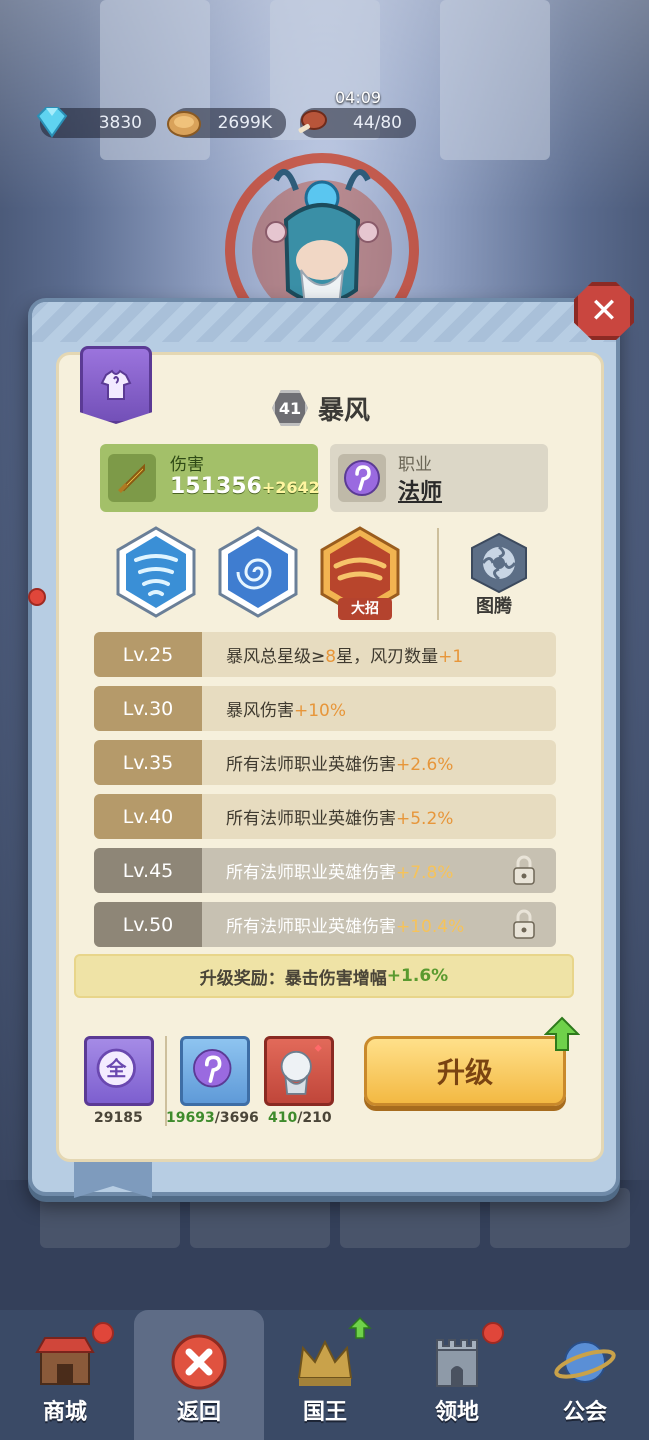 The width and height of the screenshot is (649, 1440). What do you see at coordinates (216, 486) in the screenshot?
I see `damage-value: 151356` at bounding box center [216, 486].